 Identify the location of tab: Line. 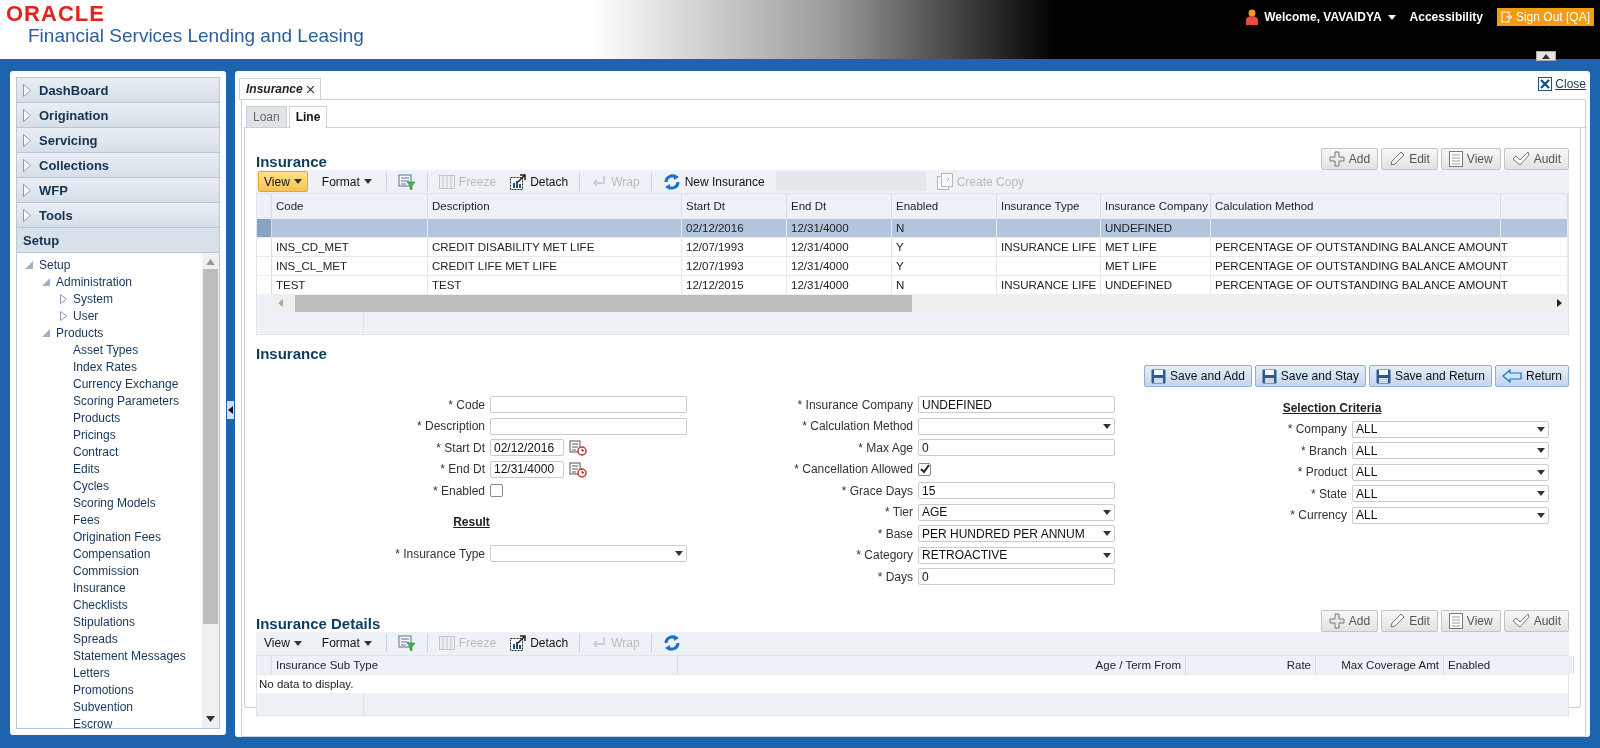
(308, 117).